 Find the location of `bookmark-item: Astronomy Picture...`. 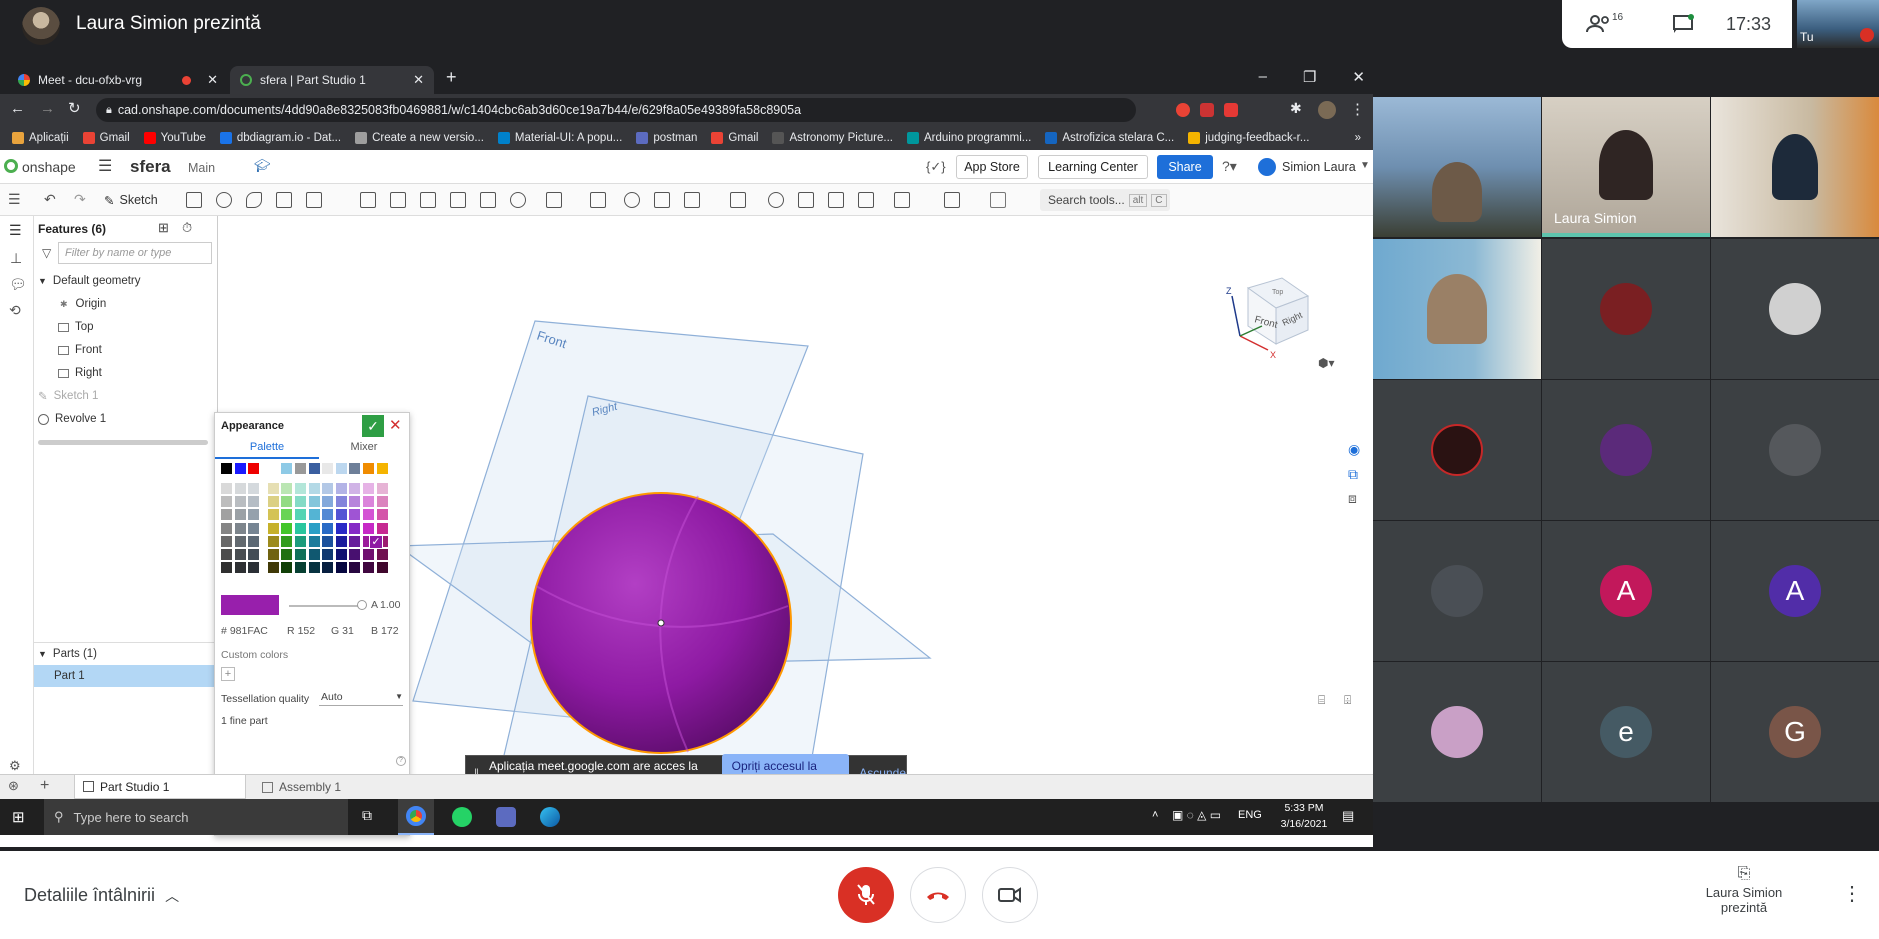

bookmark-item: Astronomy Picture... is located at coordinates (832, 138).